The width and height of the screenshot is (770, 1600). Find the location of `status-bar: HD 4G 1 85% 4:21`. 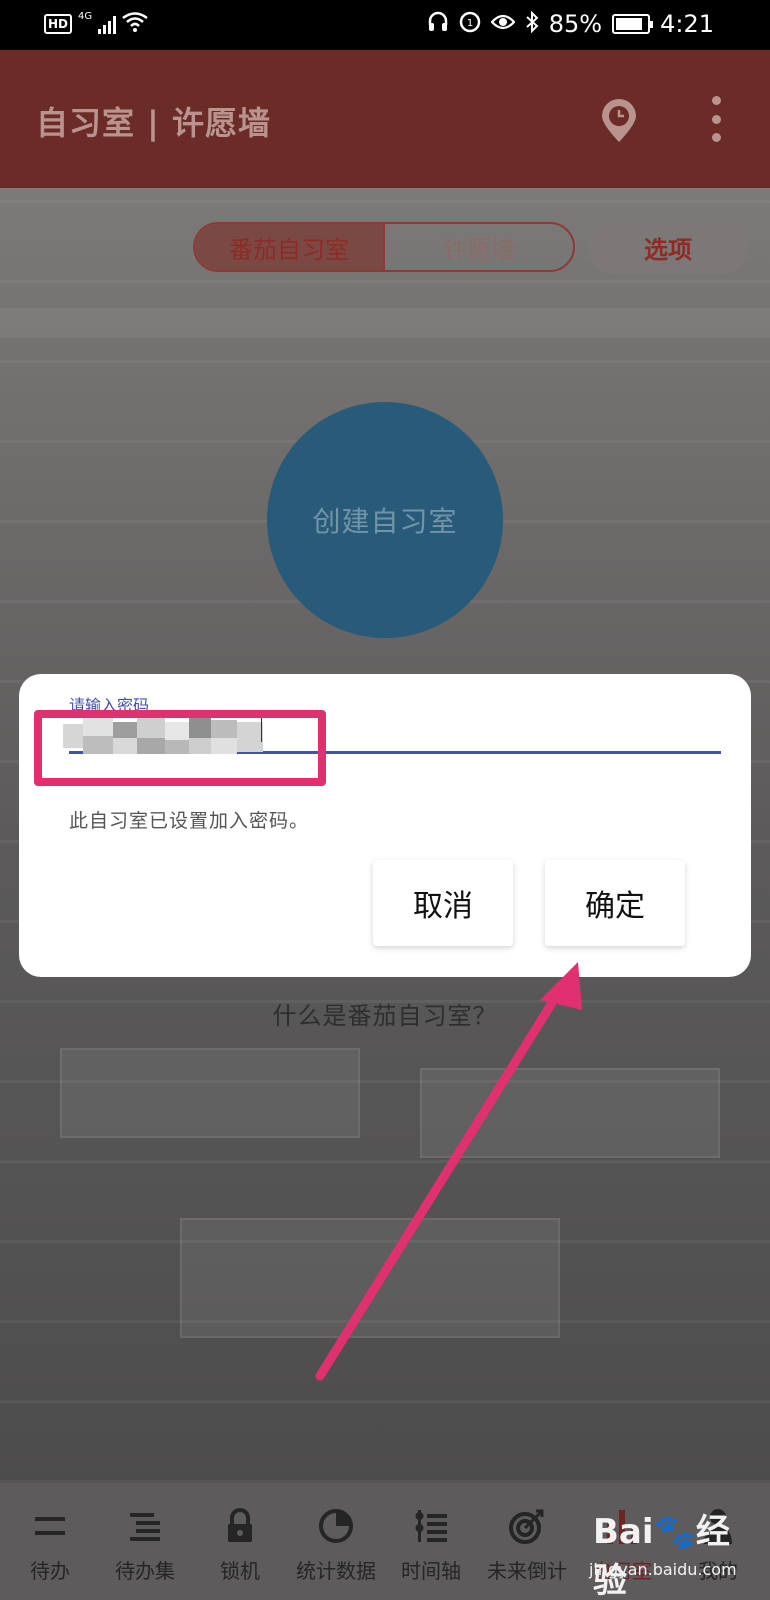

status-bar: HD 4G 1 85% 4:21 is located at coordinates (385, 25).